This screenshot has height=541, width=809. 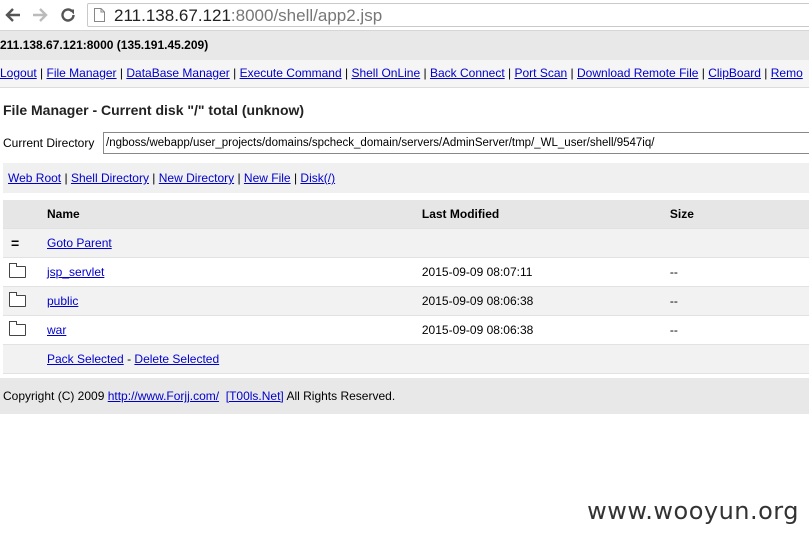 I want to click on link-disk: Disk(/), so click(x=317, y=178).